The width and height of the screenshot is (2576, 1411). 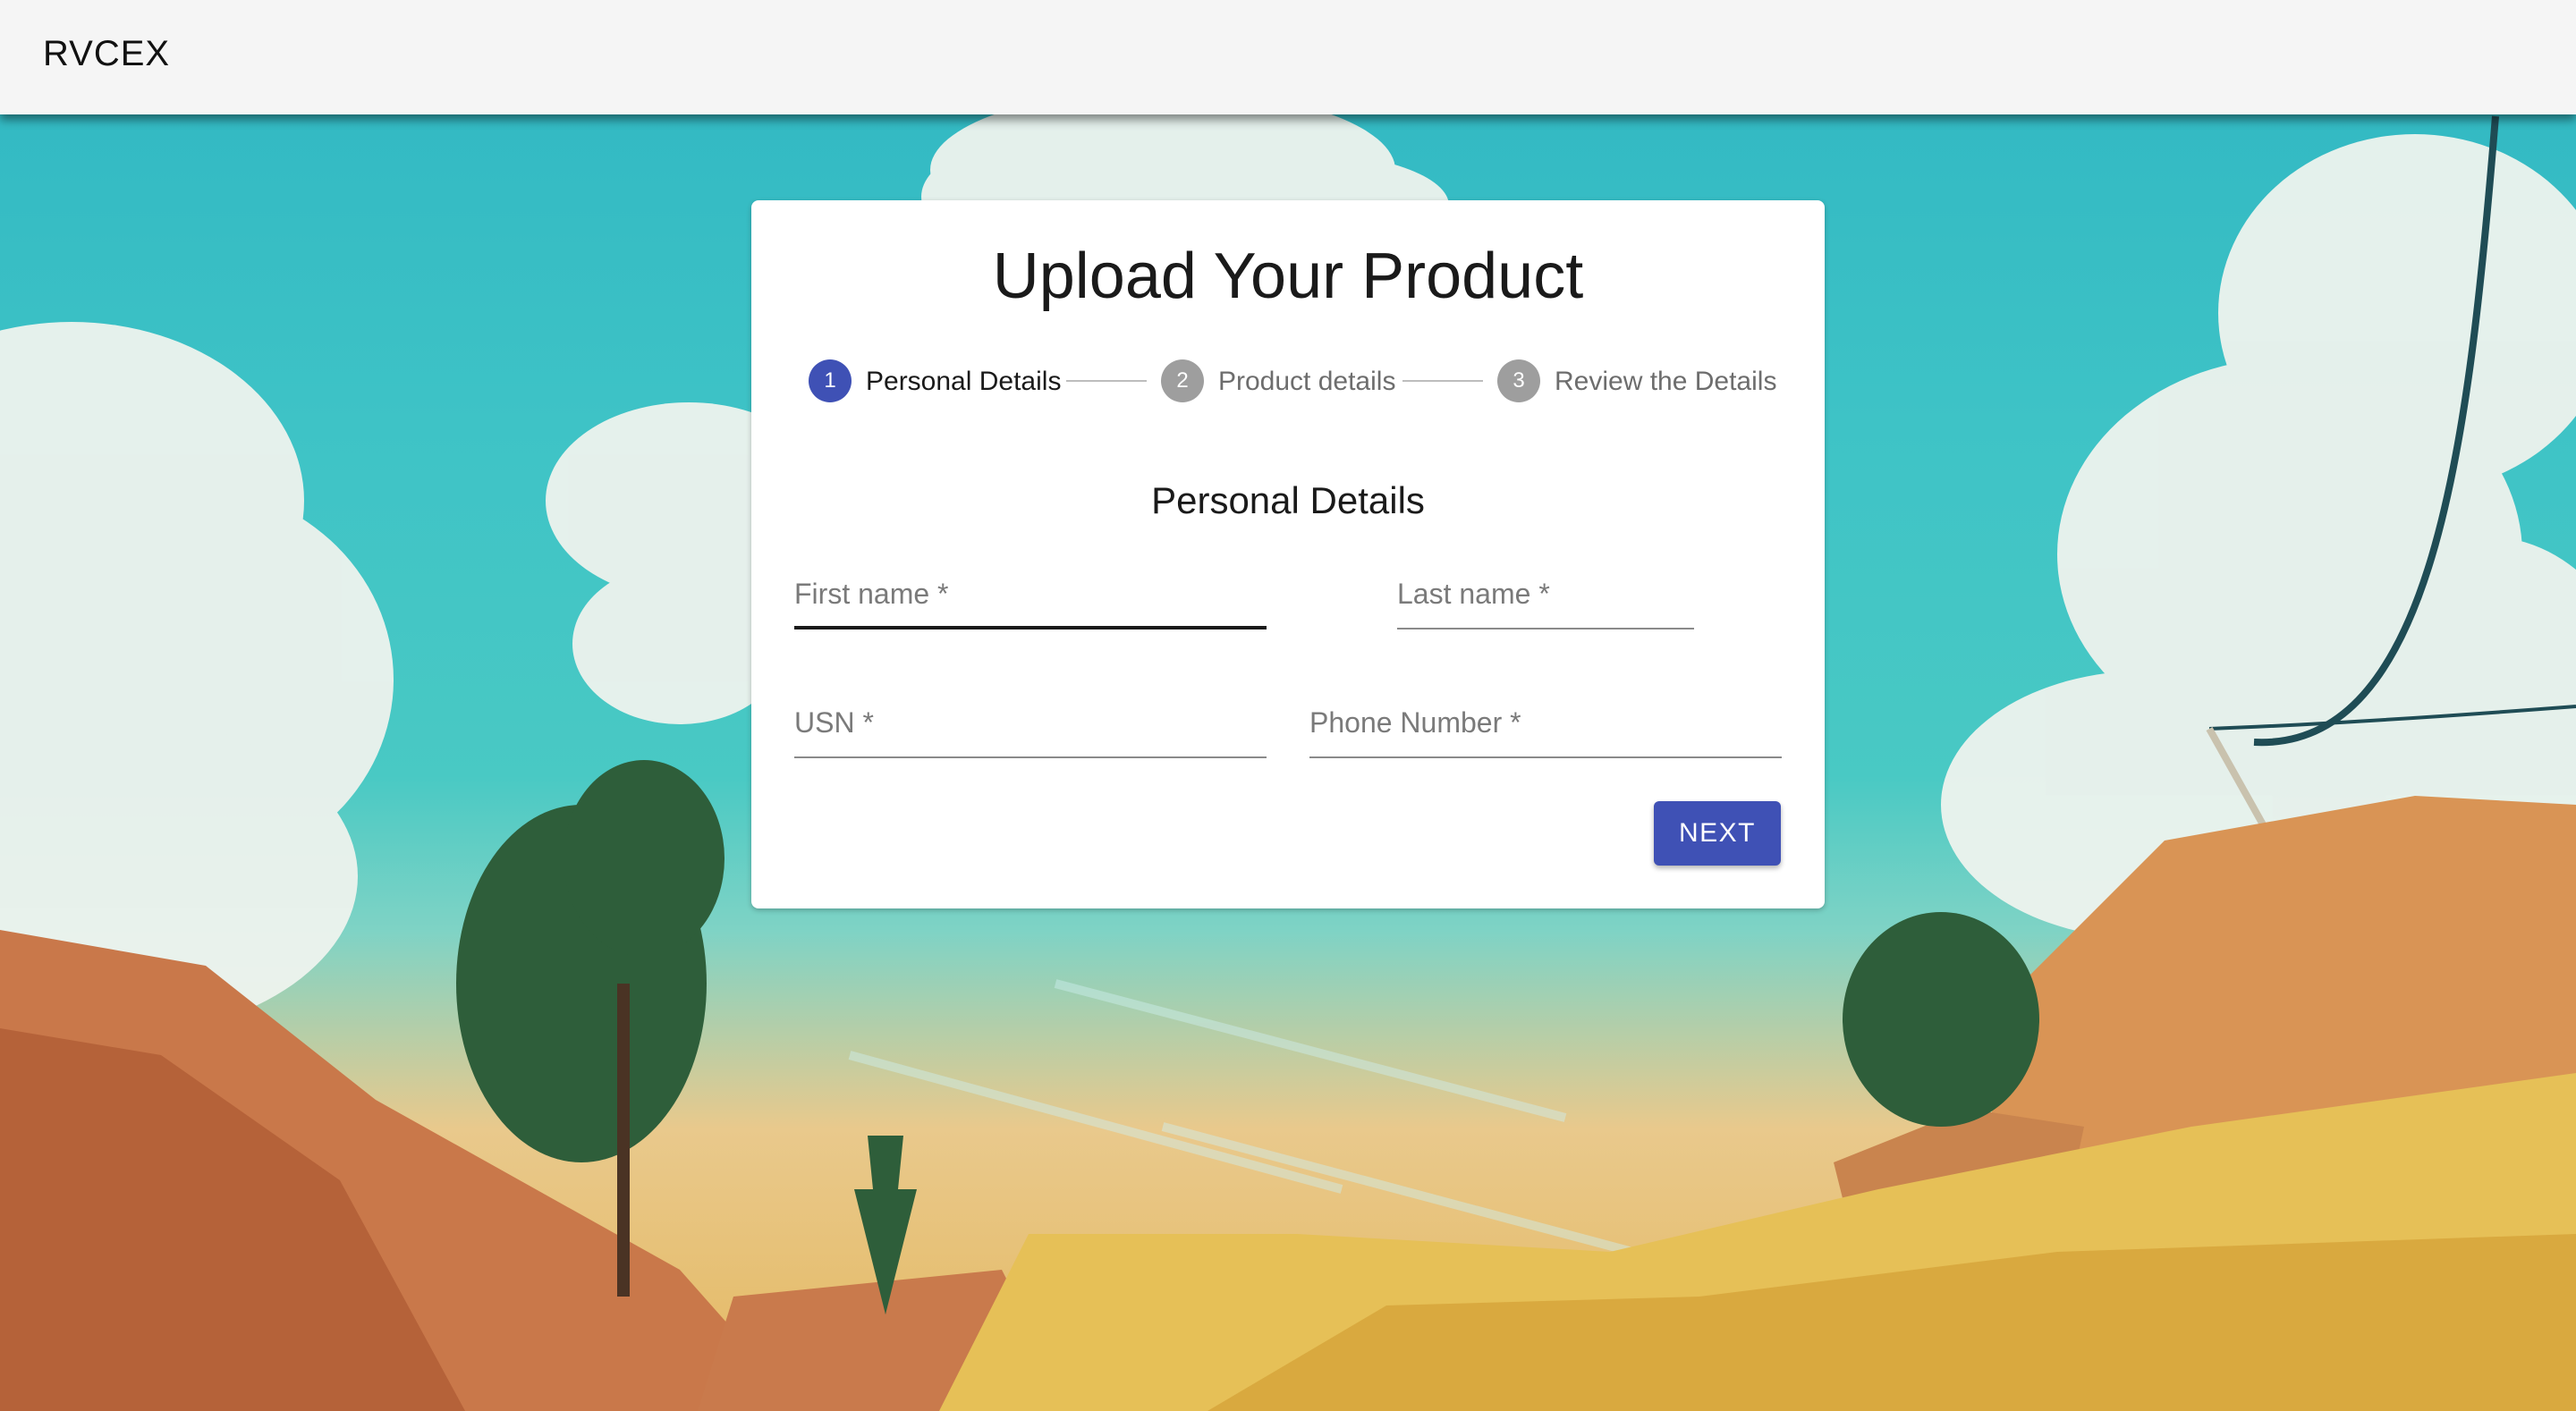 I want to click on step-2-label: Product details, so click(x=1306, y=382).